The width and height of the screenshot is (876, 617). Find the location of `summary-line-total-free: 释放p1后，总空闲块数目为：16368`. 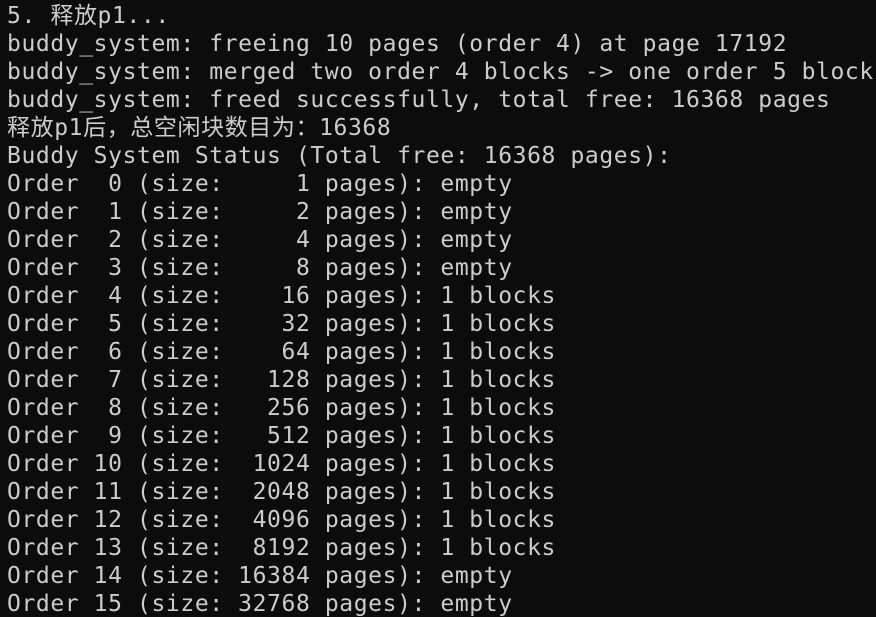

summary-line-total-free: 释放p1后，总空闲块数目为：16368 is located at coordinates (199, 128).